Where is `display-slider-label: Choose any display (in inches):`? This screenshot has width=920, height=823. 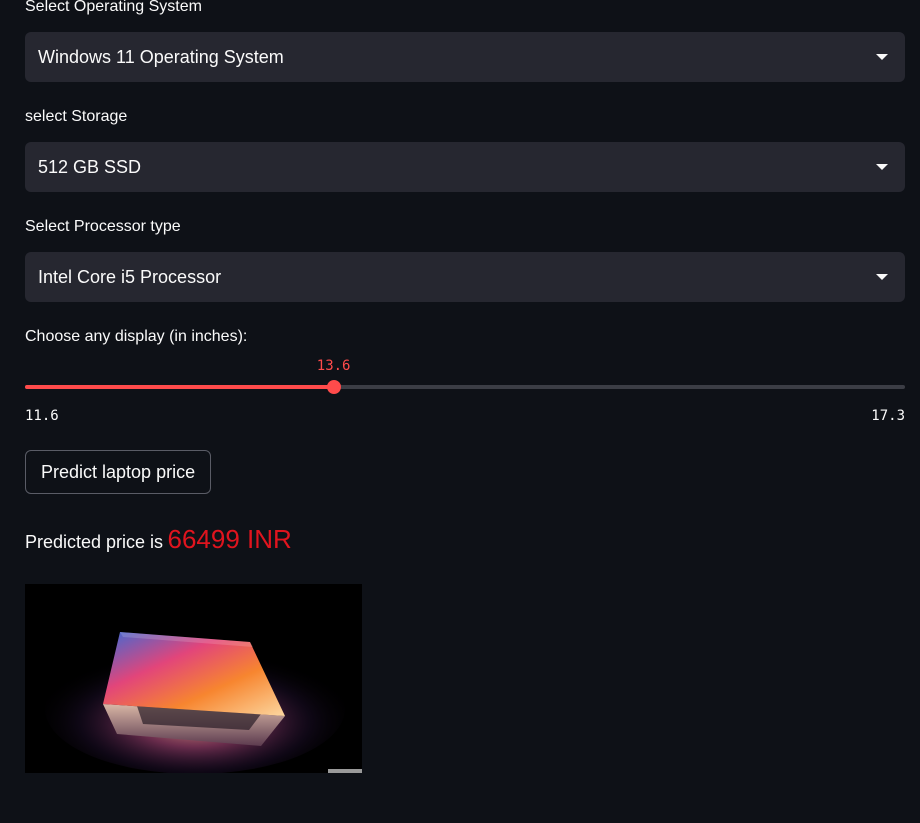 display-slider-label: Choose any display (in inches): is located at coordinates (136, 336).